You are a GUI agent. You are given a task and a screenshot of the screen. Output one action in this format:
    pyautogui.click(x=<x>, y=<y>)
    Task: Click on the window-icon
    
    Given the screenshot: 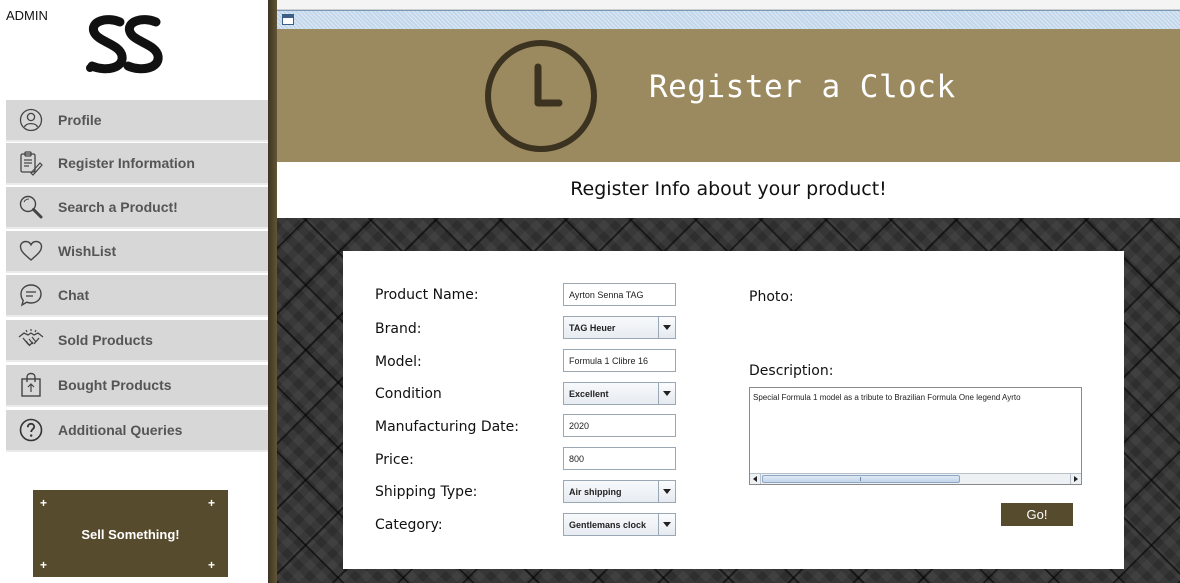 What is the action you would take?
    pyautogui.click(x=288, y=19)
    